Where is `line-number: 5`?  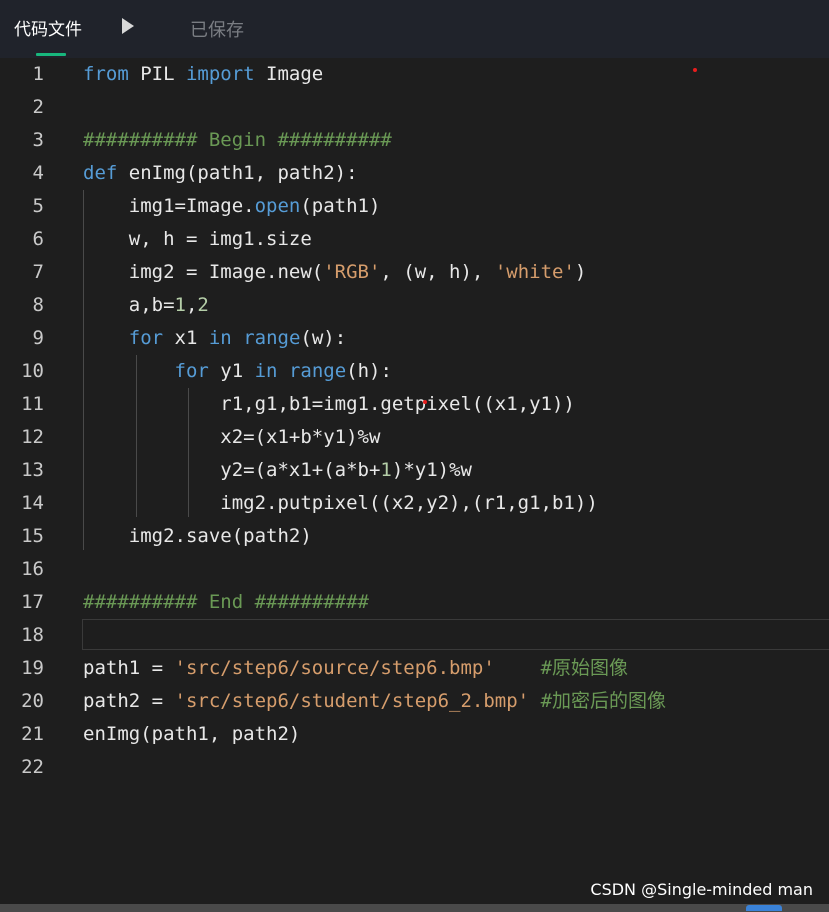 line-number: 5 is located at coordinates (38, 206).